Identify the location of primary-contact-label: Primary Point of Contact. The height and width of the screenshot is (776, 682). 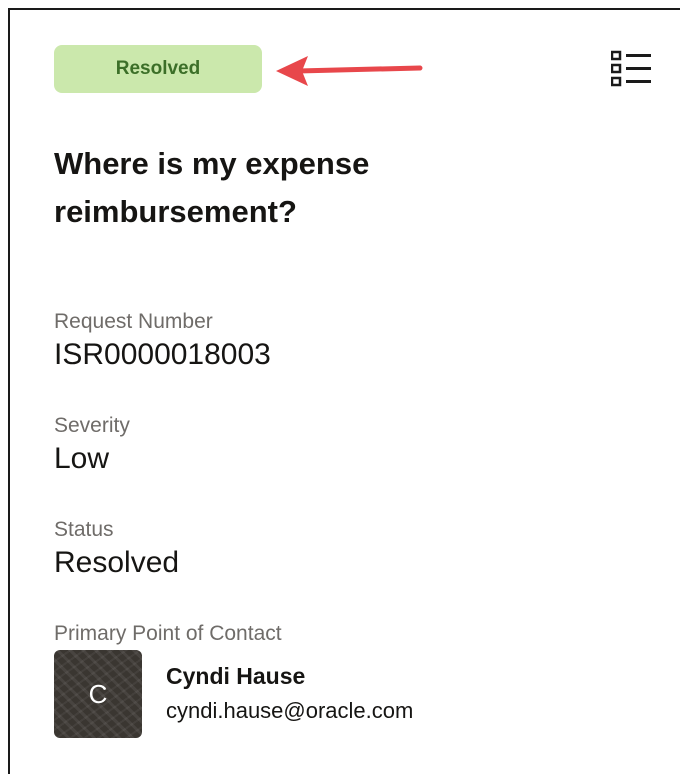
(168, 633).